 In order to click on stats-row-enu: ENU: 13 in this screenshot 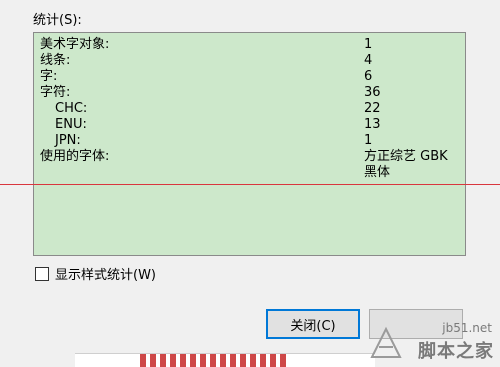, I will do `click(249, 125)`.